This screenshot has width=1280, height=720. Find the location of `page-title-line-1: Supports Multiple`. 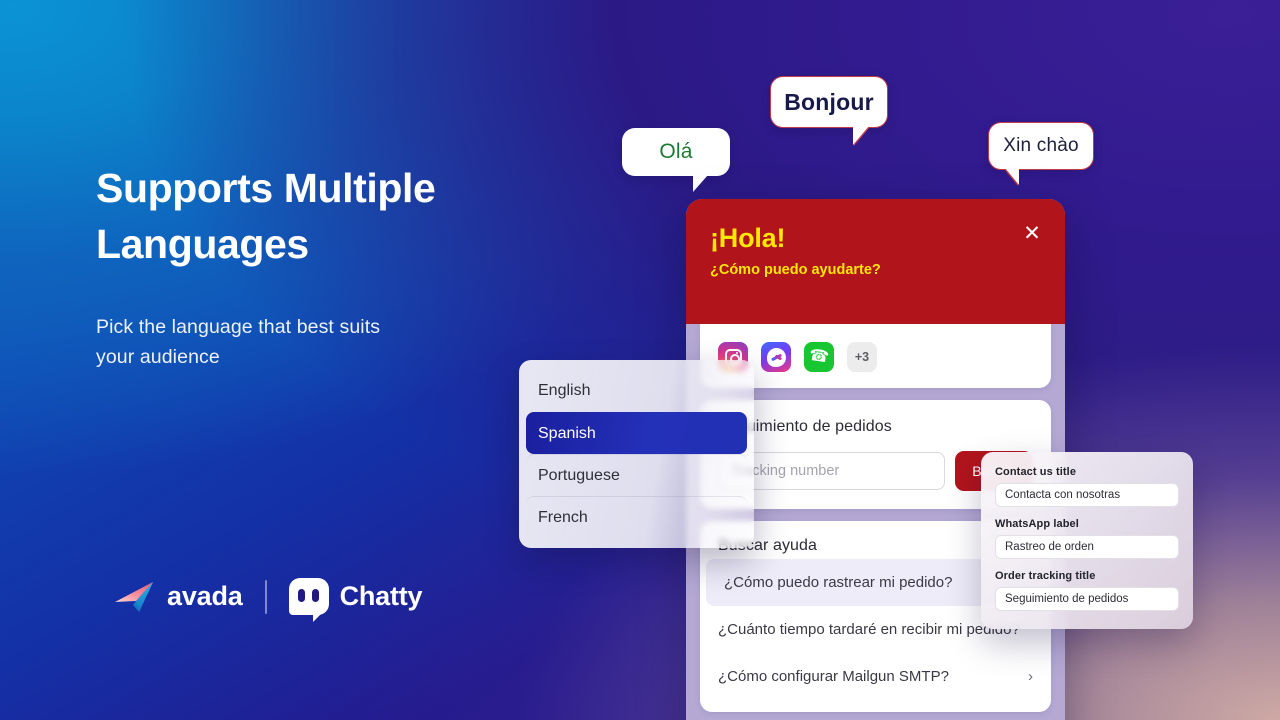

page-title-line-1: Supports Multiple is located at coordinates (266, 188).